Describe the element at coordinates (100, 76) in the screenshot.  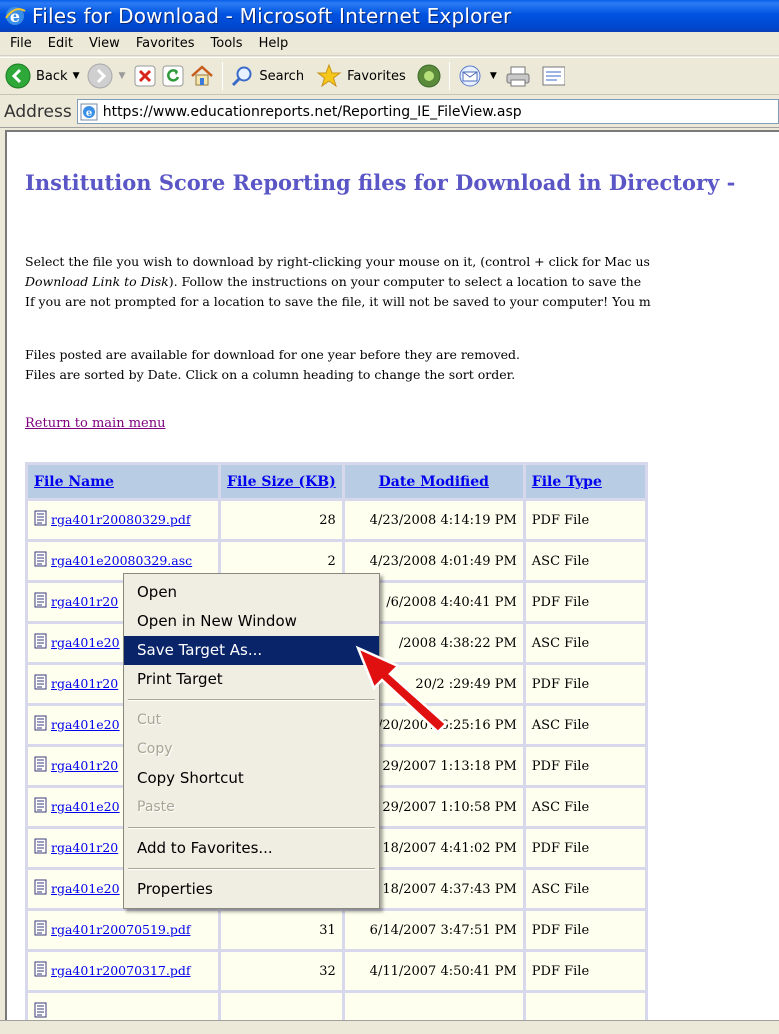
I see `forward-icon` at that location.